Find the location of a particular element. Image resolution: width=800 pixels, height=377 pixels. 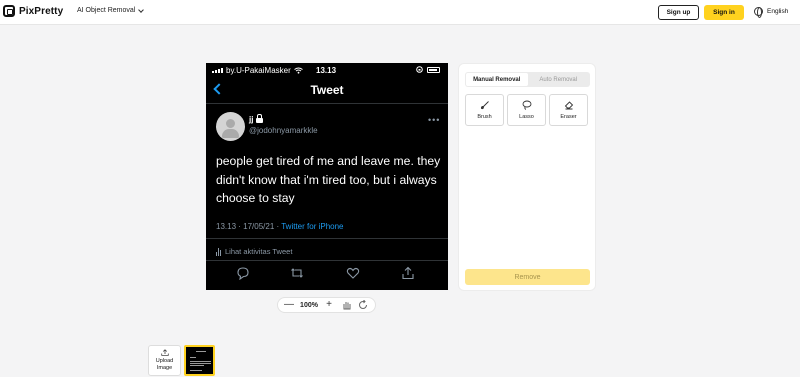

wifi-icon is located at coordinates (298, 70).